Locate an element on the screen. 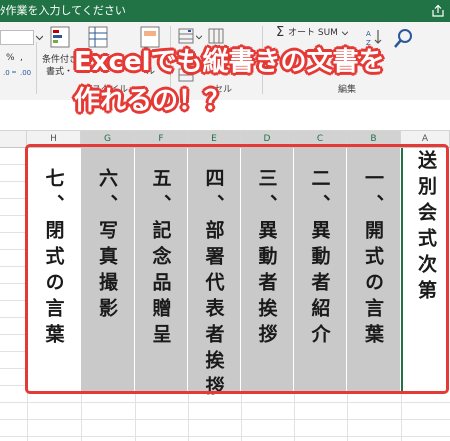  title-bar: ﾀ作業を入力してください is located at coordinates (225, 11).